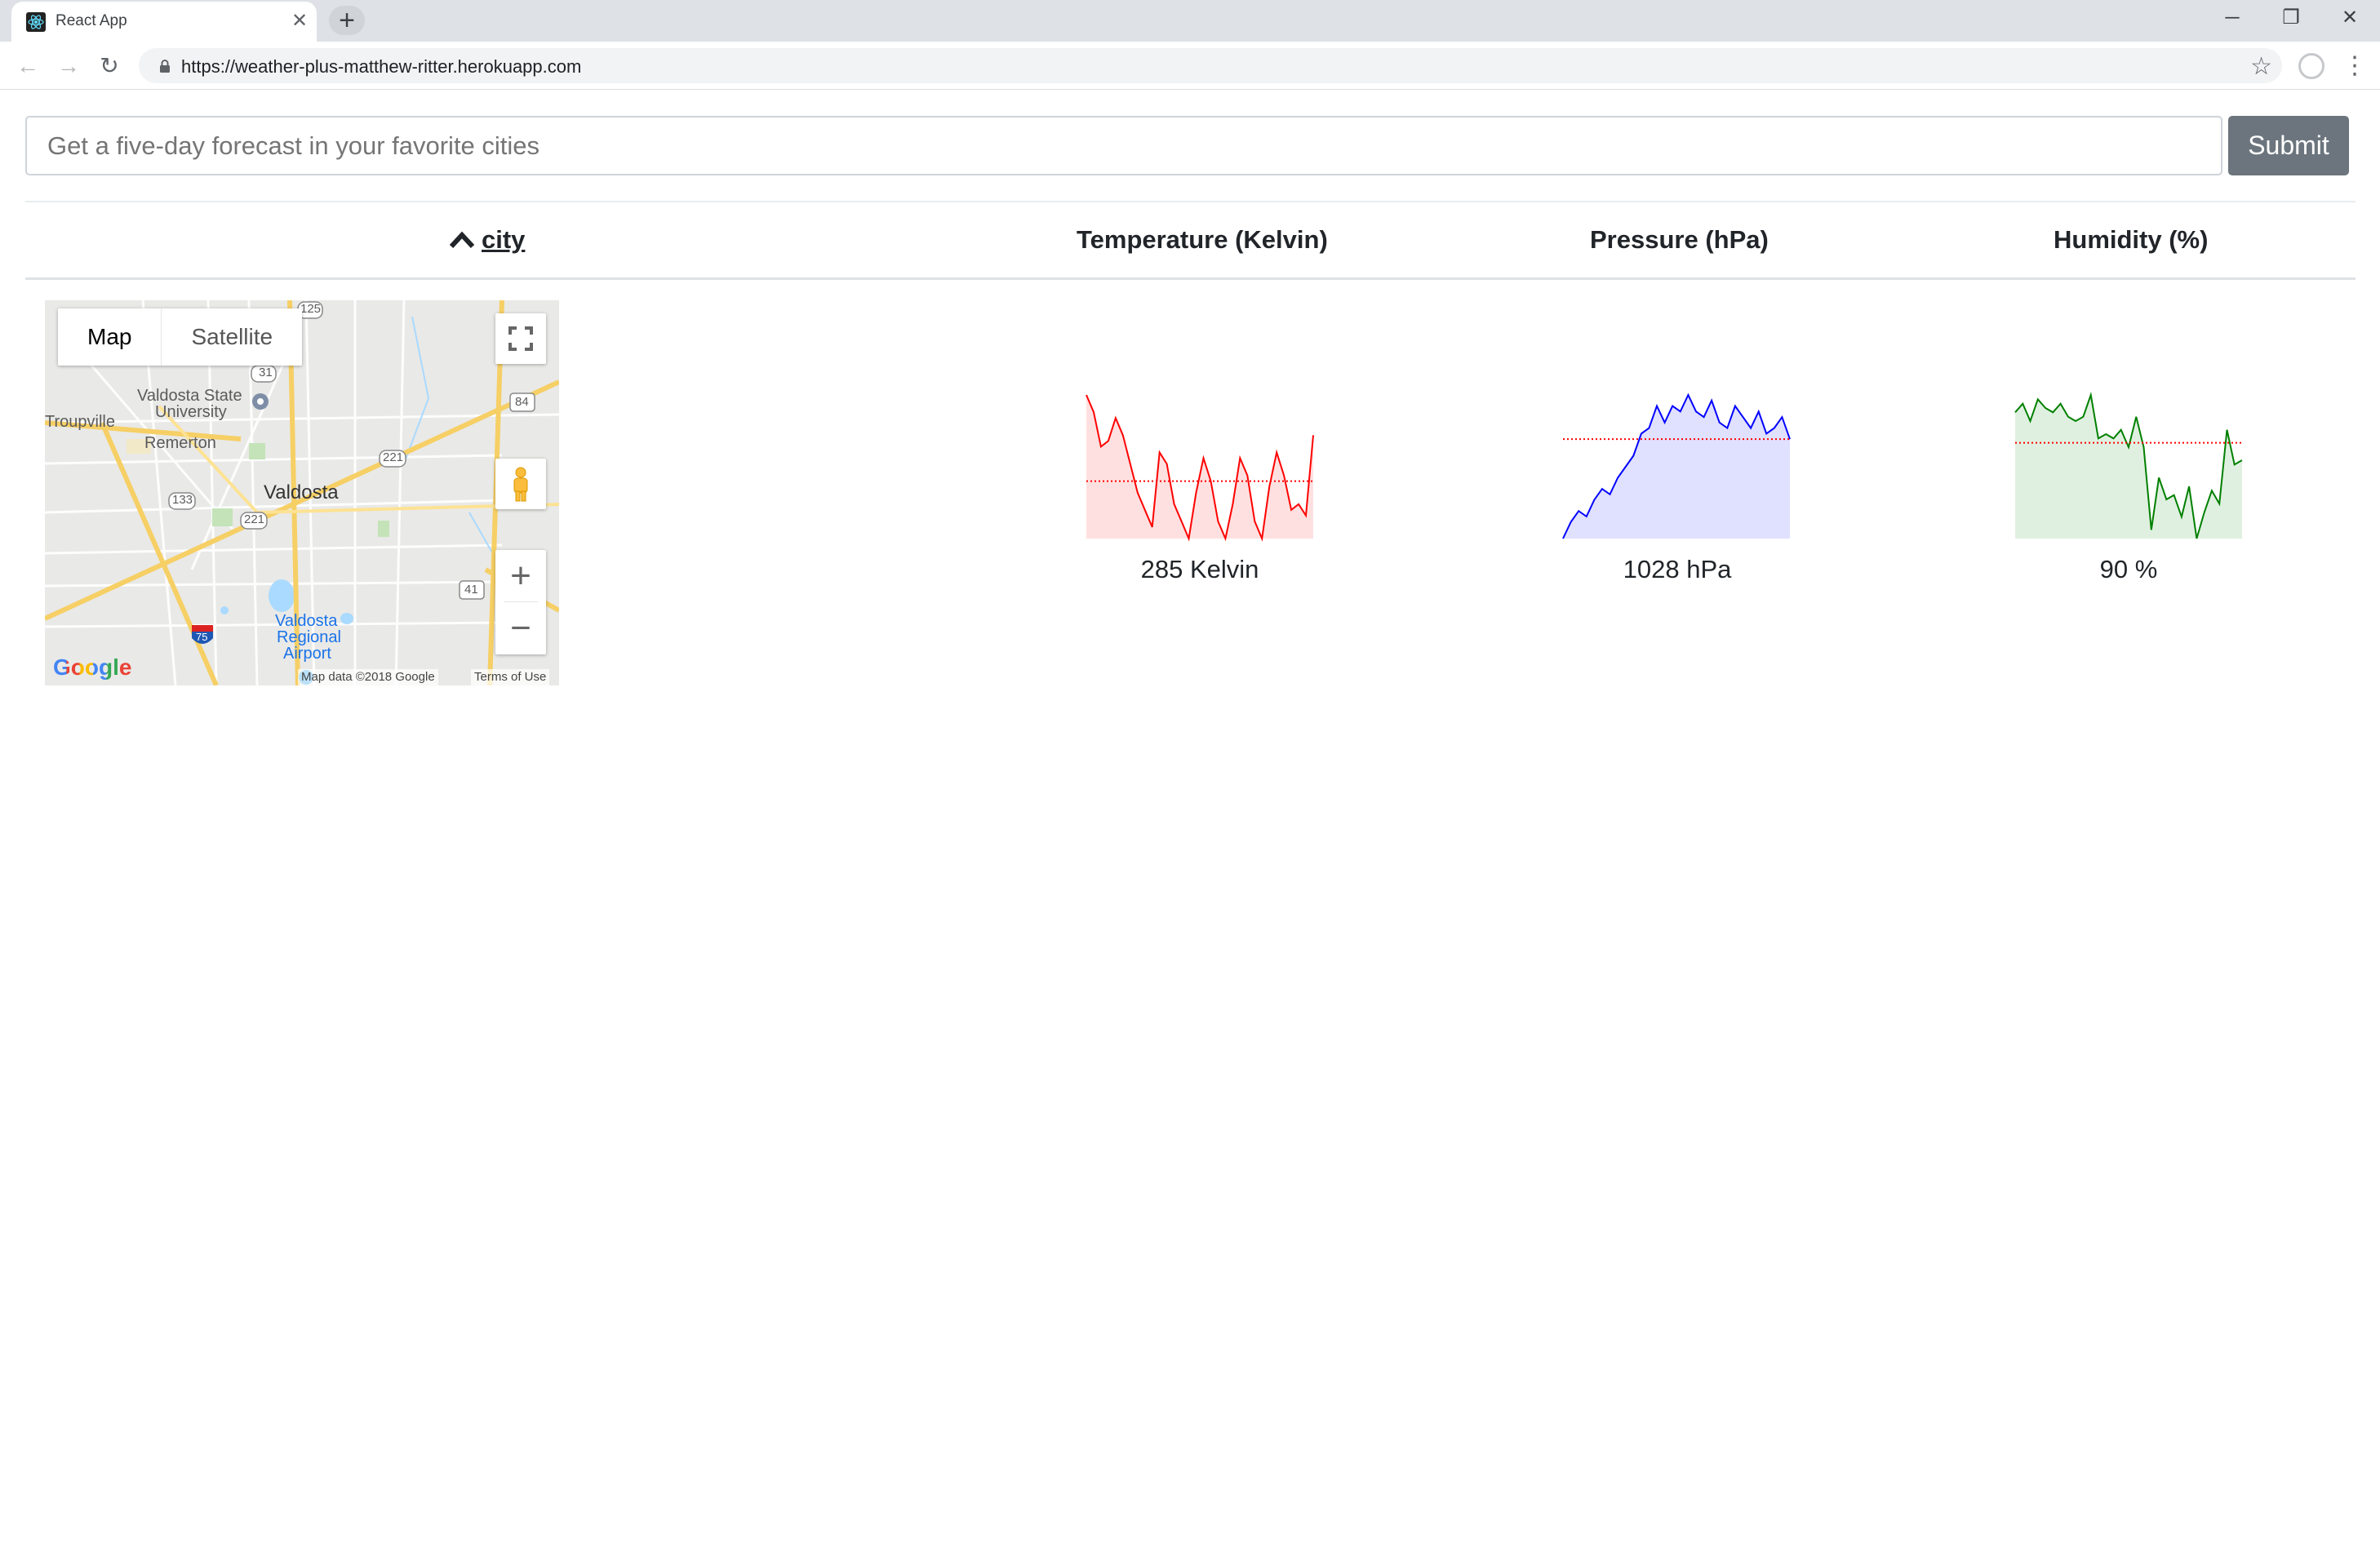 This screenshot has height=1548, width=2380. What do you see at coordinates (1680, 240) in the screenshot?
I see `pressure-column-header: Pressure (hPa)` at bounding box center [1680, 240].